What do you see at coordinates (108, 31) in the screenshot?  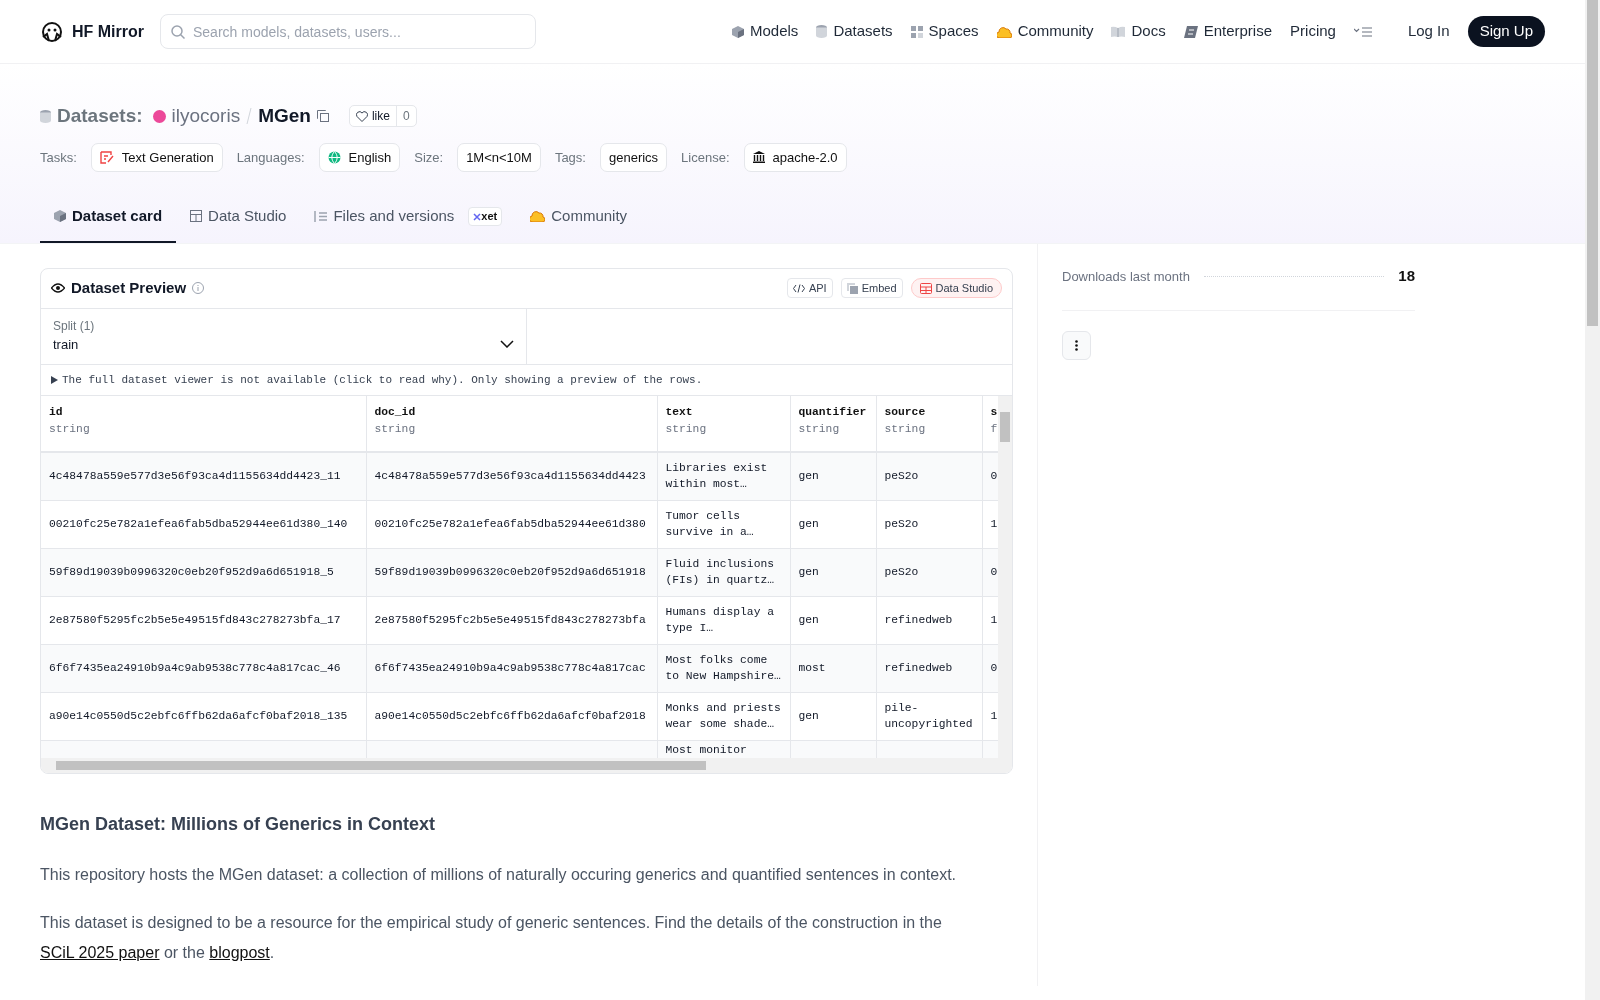 I see `logo-text: HF Mirror` at bounding box center [108, 31].